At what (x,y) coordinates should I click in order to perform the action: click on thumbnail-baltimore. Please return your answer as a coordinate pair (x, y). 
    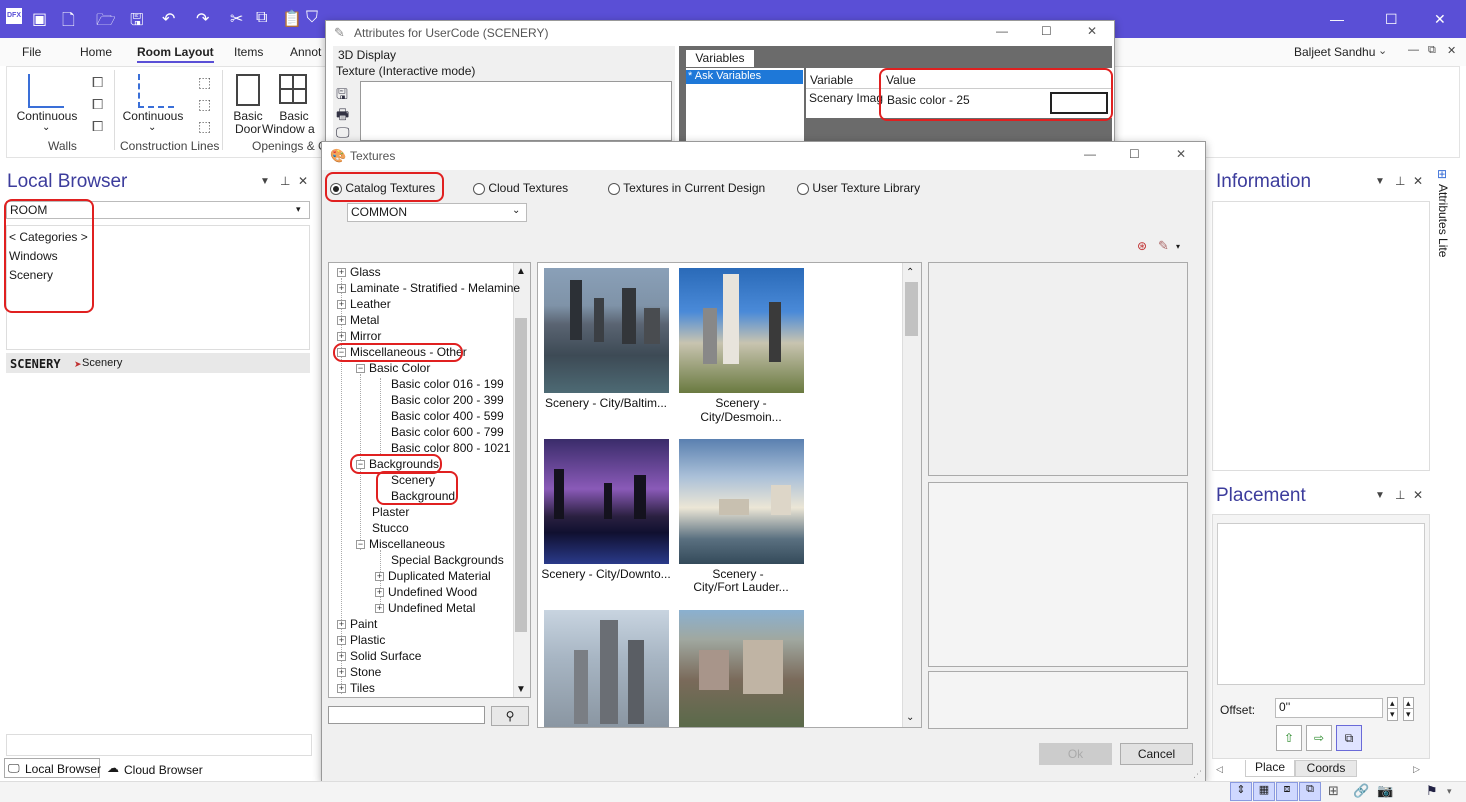
    Looking at the image, I should click on (606, 330).